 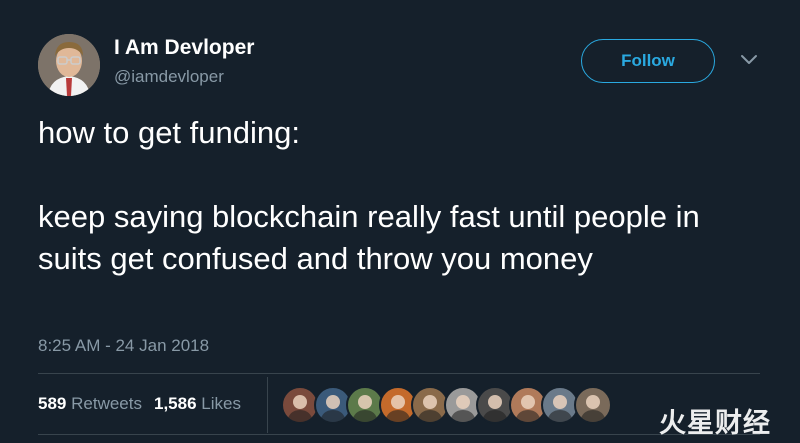 What do you see at coordinates (648, 61) in the screenshot?
I see `follow-button: Follow` at bounding box center [648, 61].